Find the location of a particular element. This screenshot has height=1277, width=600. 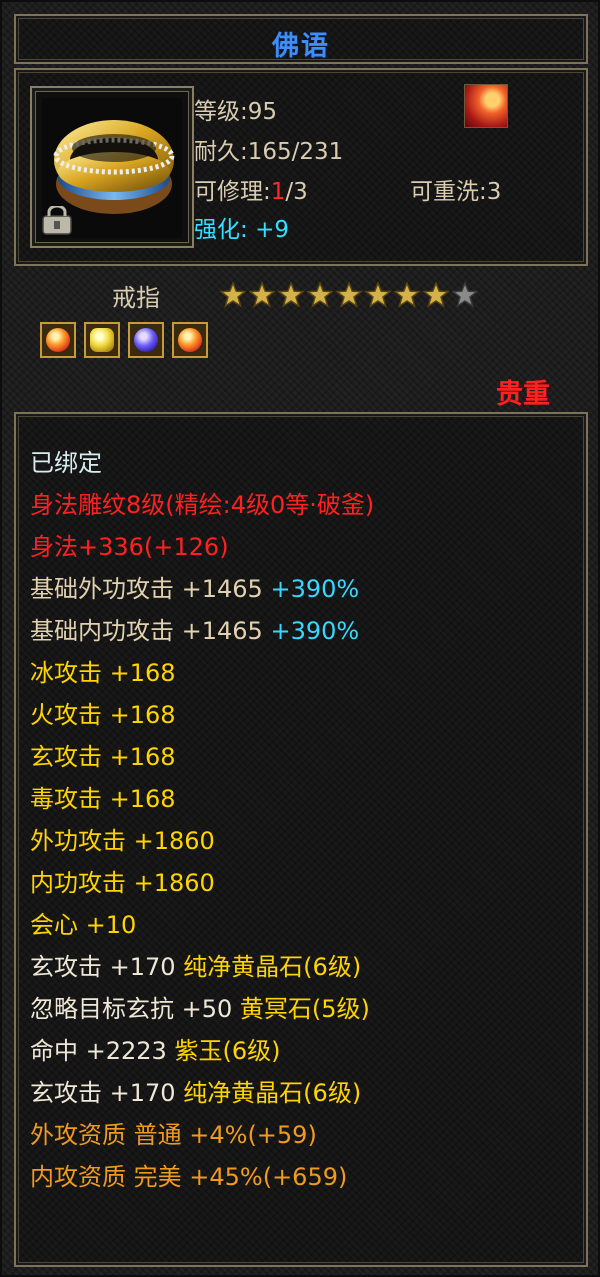

gem-stat-1-name: 纯净黄晶石(6级) is located at coordinates (272, 967).